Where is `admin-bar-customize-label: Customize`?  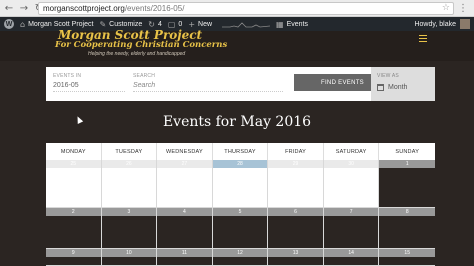
admin-bar-customize-label: Customize is located at coordinates (126, 24).